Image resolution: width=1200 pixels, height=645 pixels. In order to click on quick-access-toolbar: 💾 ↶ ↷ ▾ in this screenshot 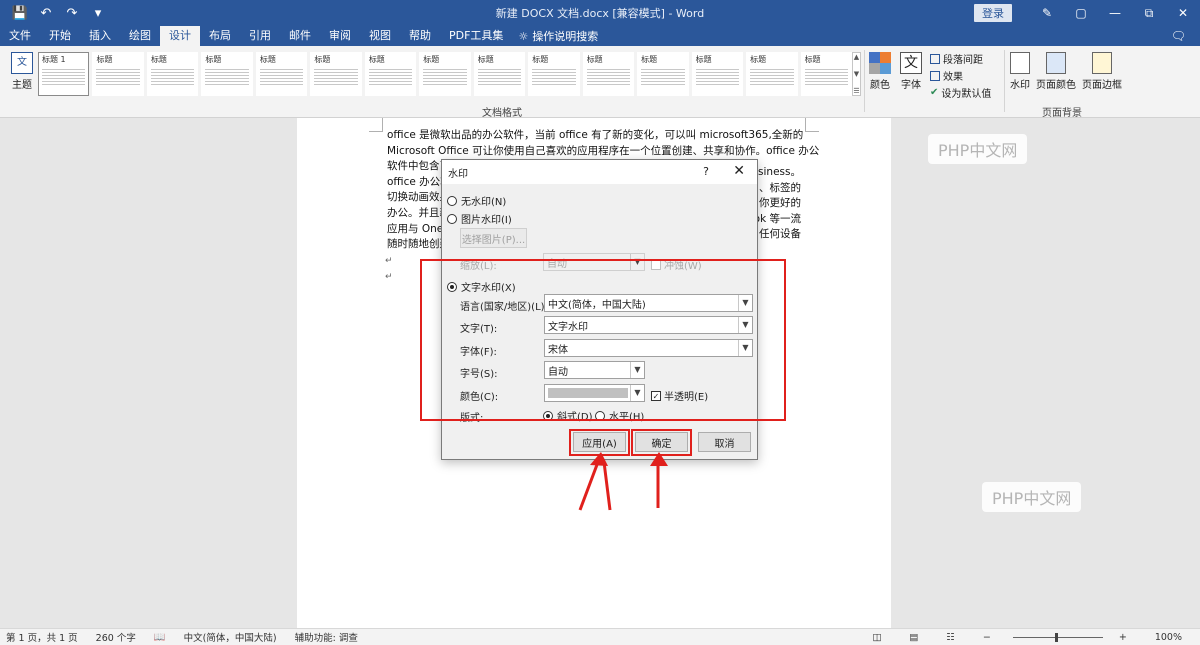, I will do `click(54, 13)`.